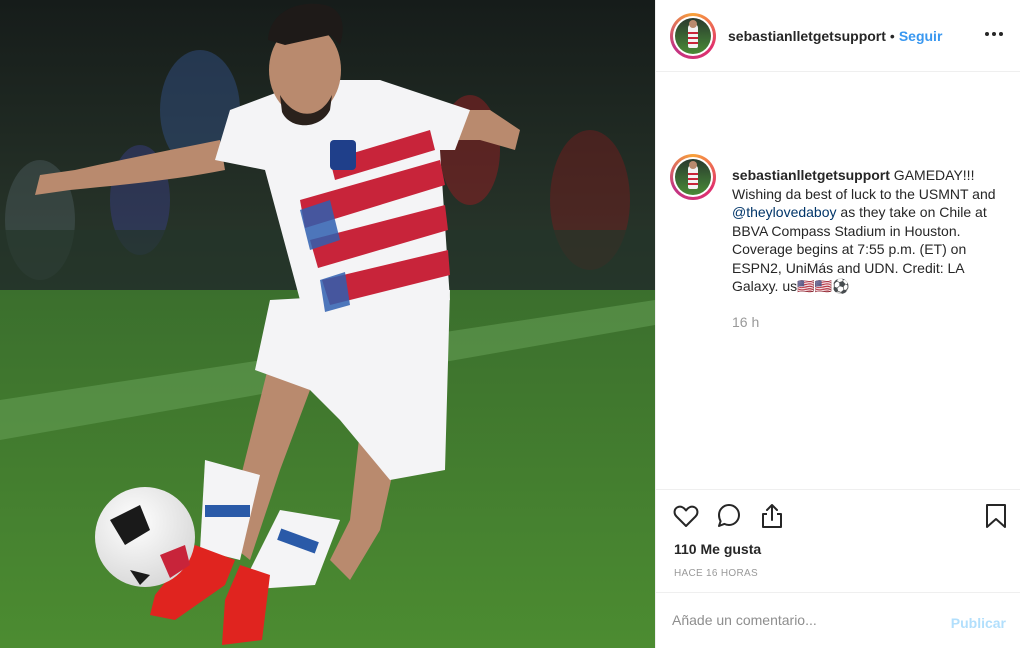 This screenshot has height=648, width=1020. I want to click on avatar-image, so click(693, 35).